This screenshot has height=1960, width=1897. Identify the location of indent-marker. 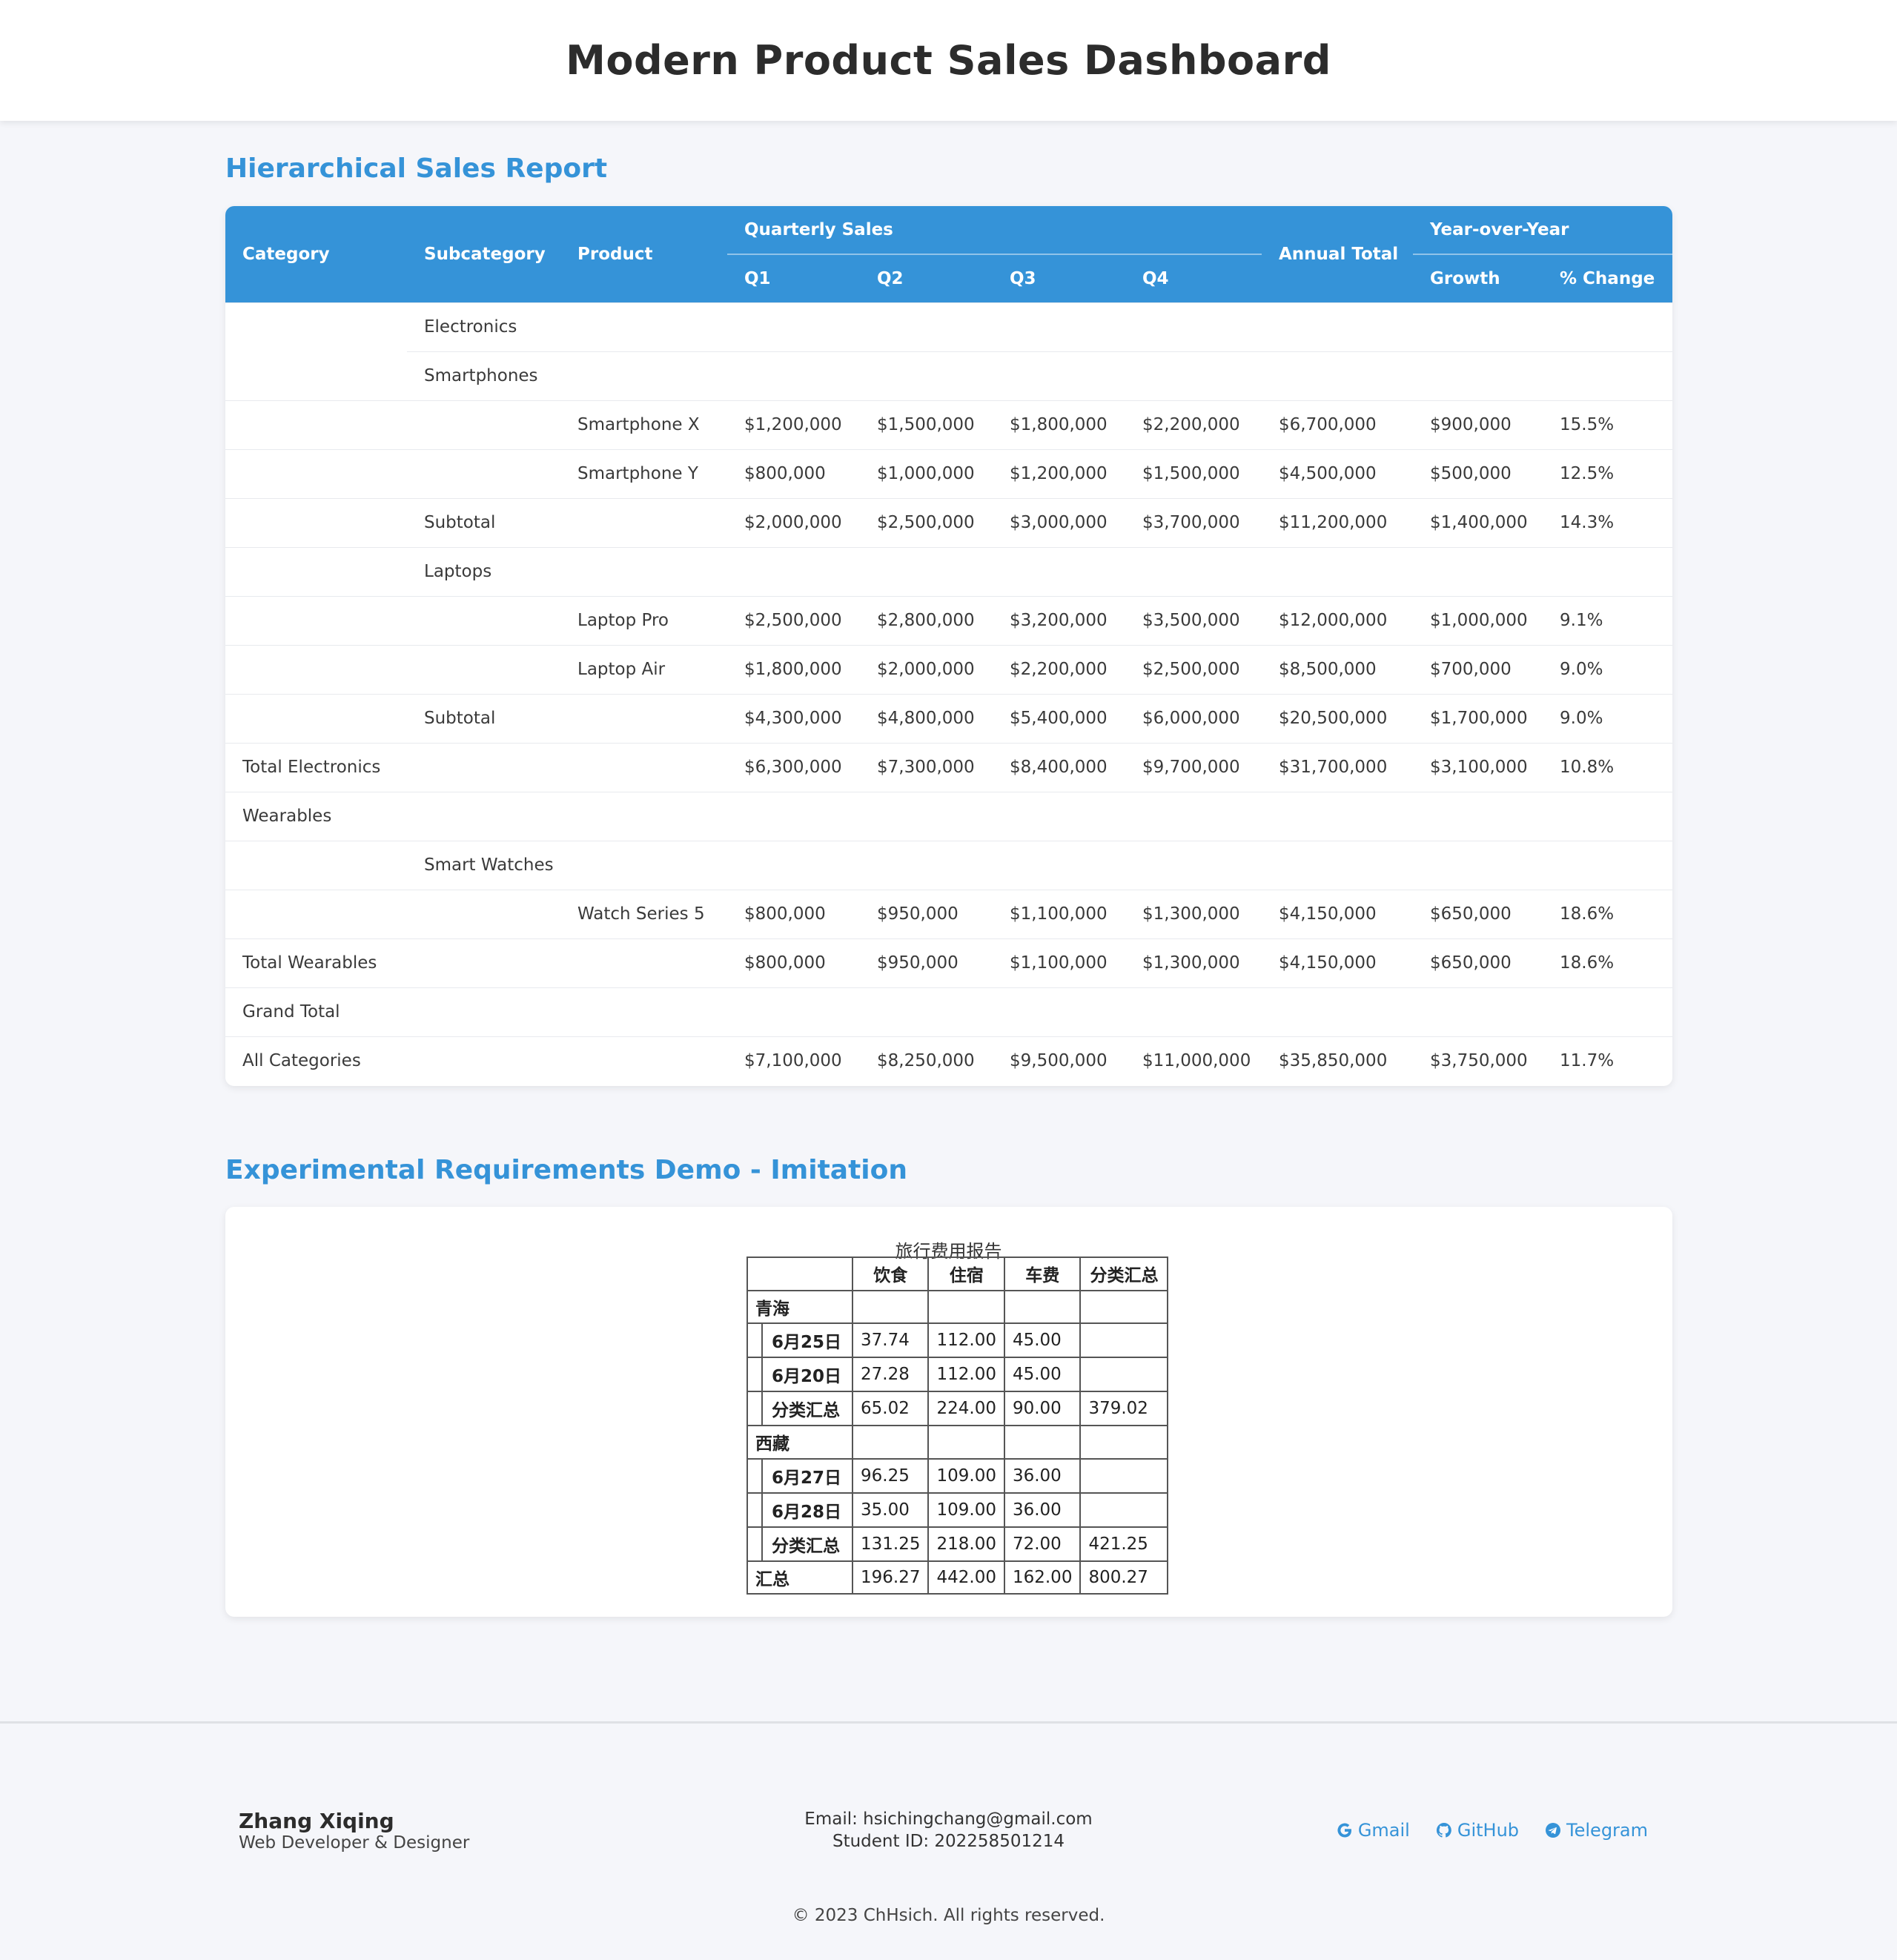
(756, 1544).